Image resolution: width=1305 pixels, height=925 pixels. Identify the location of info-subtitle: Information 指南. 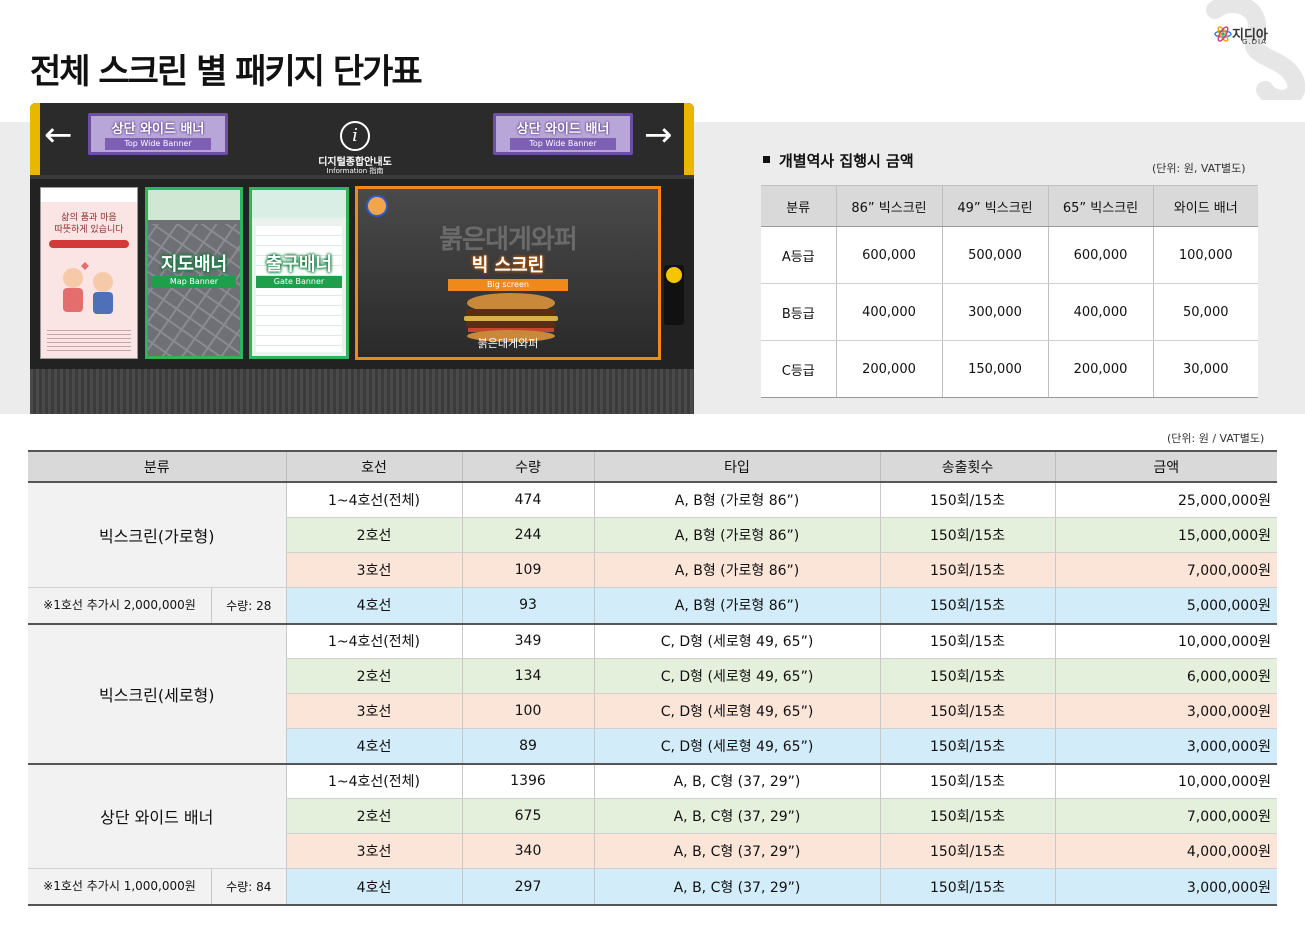
(355, 171).